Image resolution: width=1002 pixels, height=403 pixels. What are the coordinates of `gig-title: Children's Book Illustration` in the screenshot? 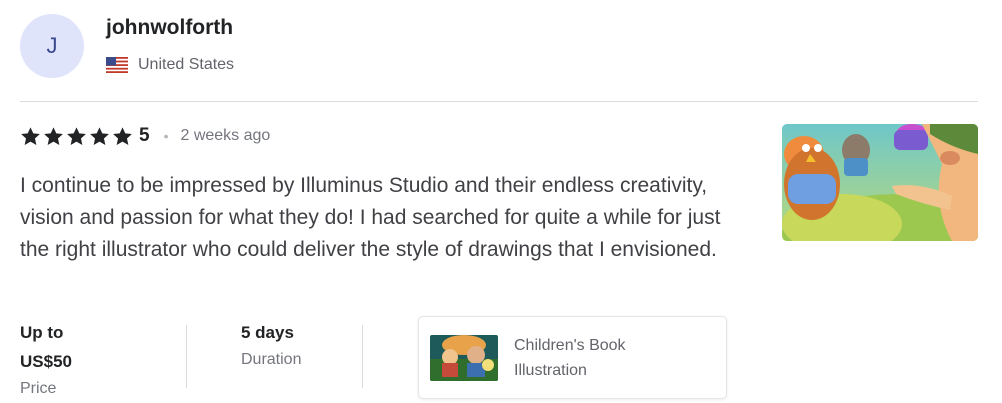 It's located at (594, 358).